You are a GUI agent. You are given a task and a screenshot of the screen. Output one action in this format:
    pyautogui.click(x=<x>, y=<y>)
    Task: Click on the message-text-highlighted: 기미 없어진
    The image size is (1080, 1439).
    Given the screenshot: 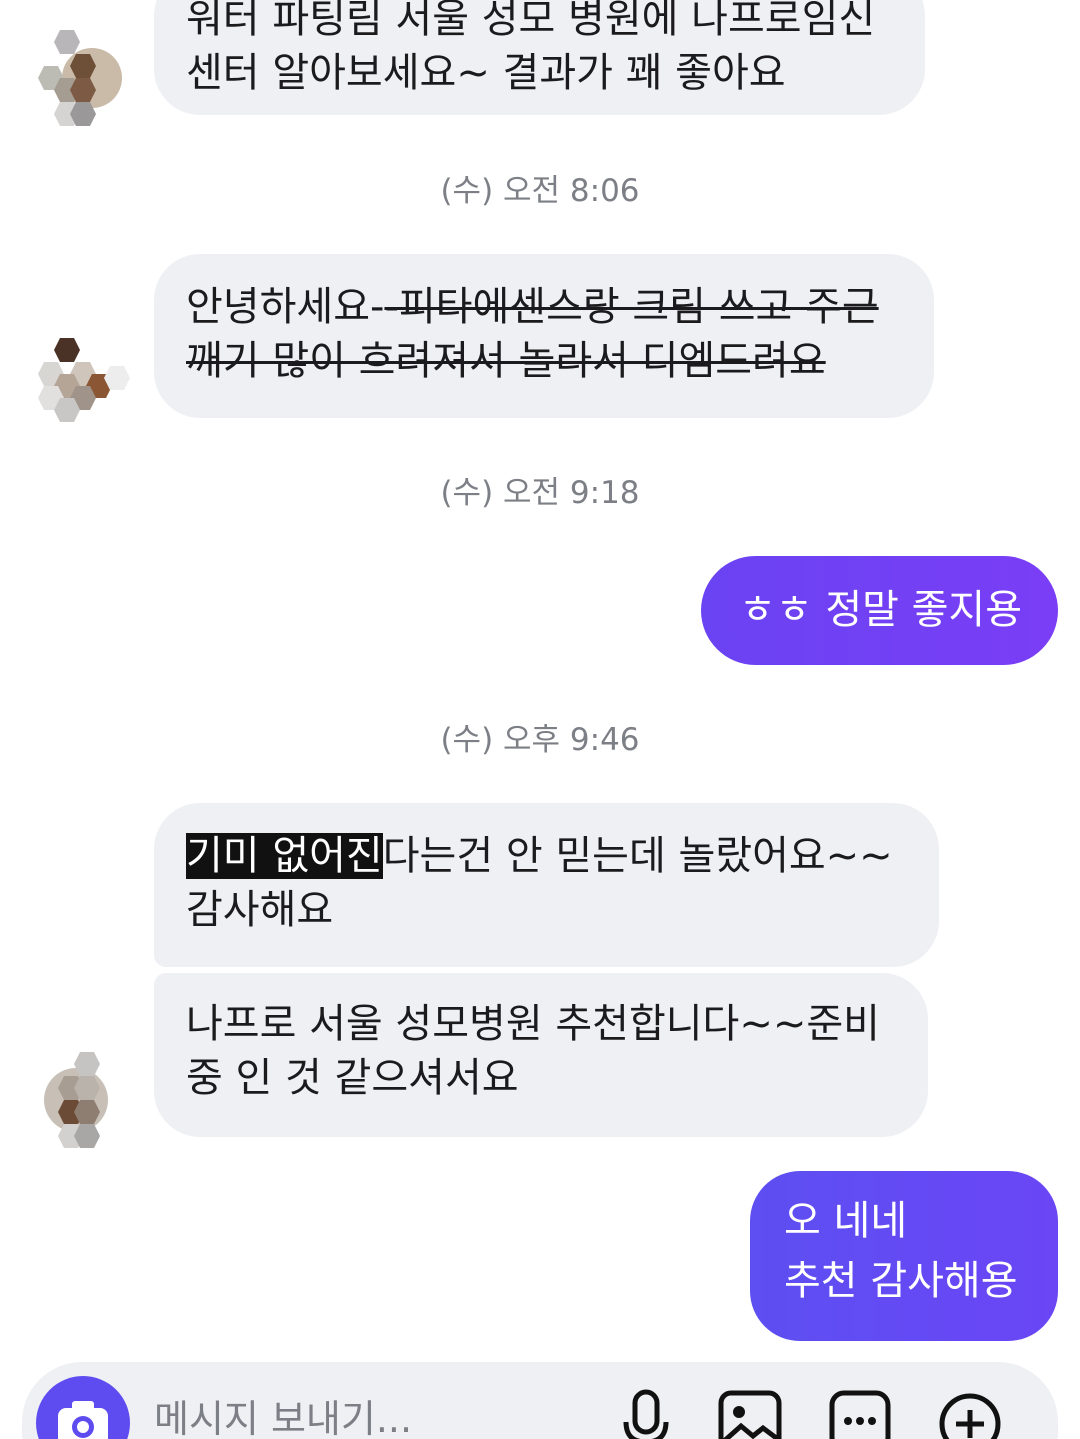 What is the action you would take?
    pyautogui.click(x=284, y=856)
    